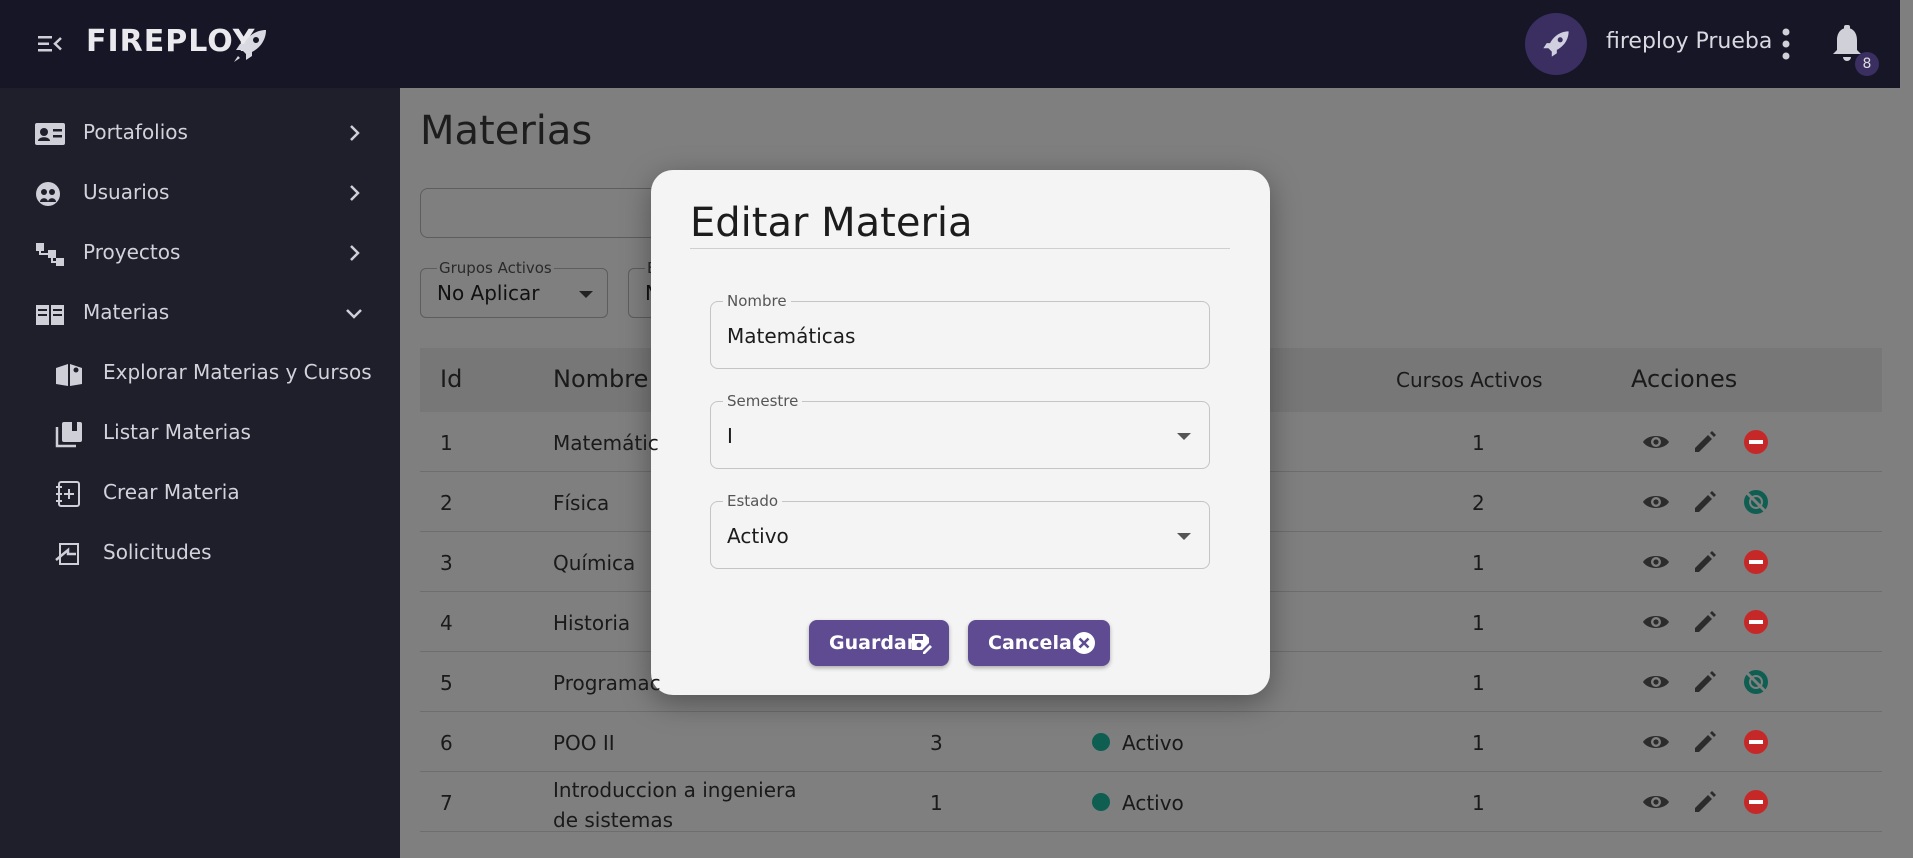  Describe the element at coordinates (1035, 643) in the screenshot. I see `button-label: Cancelar` at that location.